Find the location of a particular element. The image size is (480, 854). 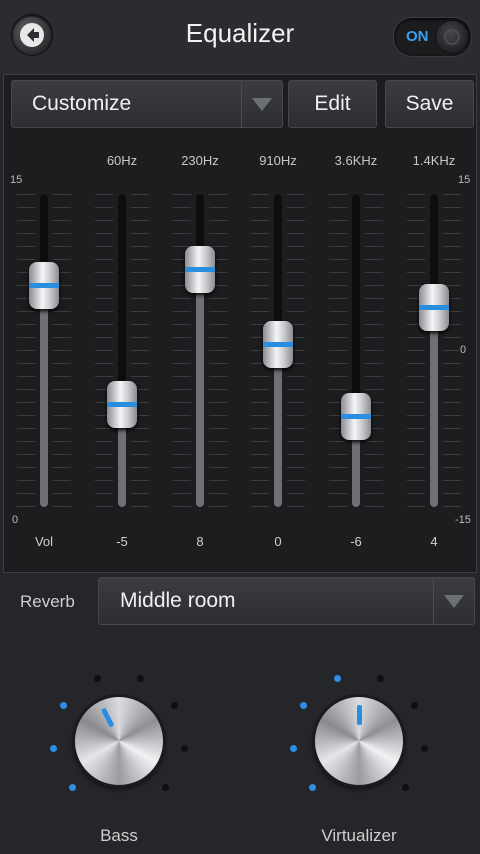

band-value-label: -5 is located at coordinates (122, 541).